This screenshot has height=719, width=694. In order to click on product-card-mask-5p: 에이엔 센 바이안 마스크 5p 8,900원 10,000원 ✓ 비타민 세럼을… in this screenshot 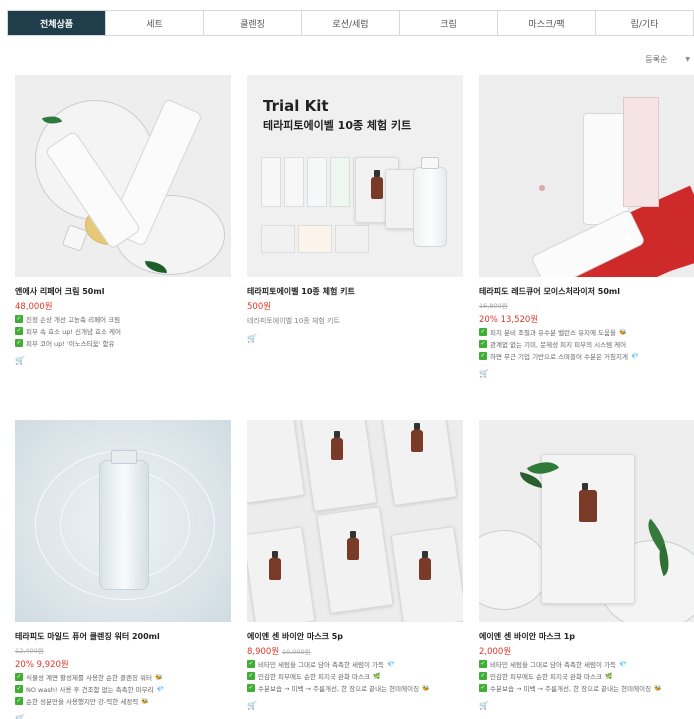, I will do `click(355, 566)`.